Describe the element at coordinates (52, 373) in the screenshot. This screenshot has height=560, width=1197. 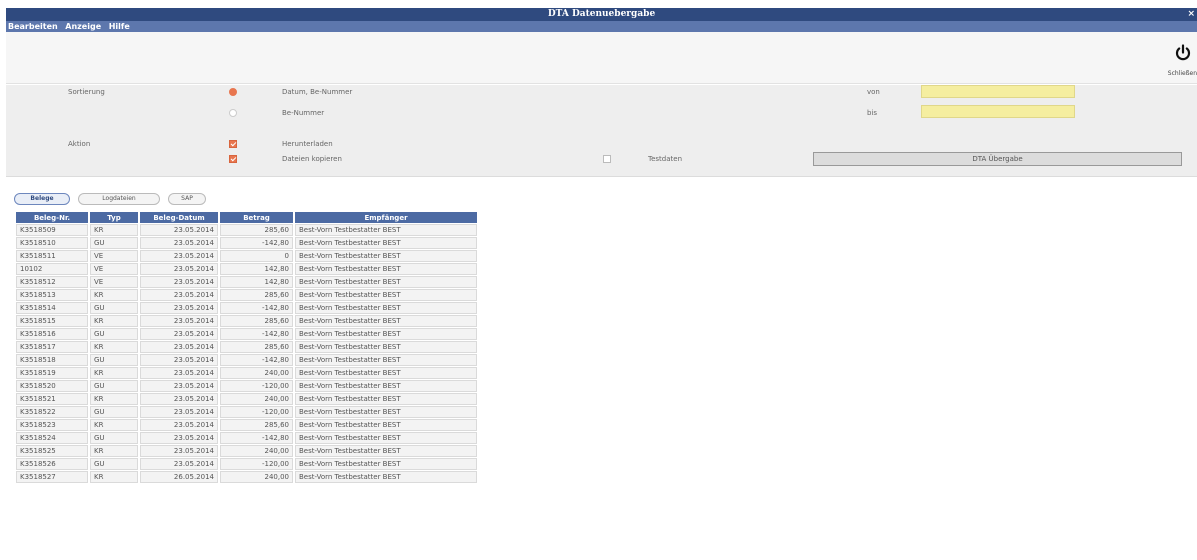
I see `cell-beleg-nr: K3518519` at that location.